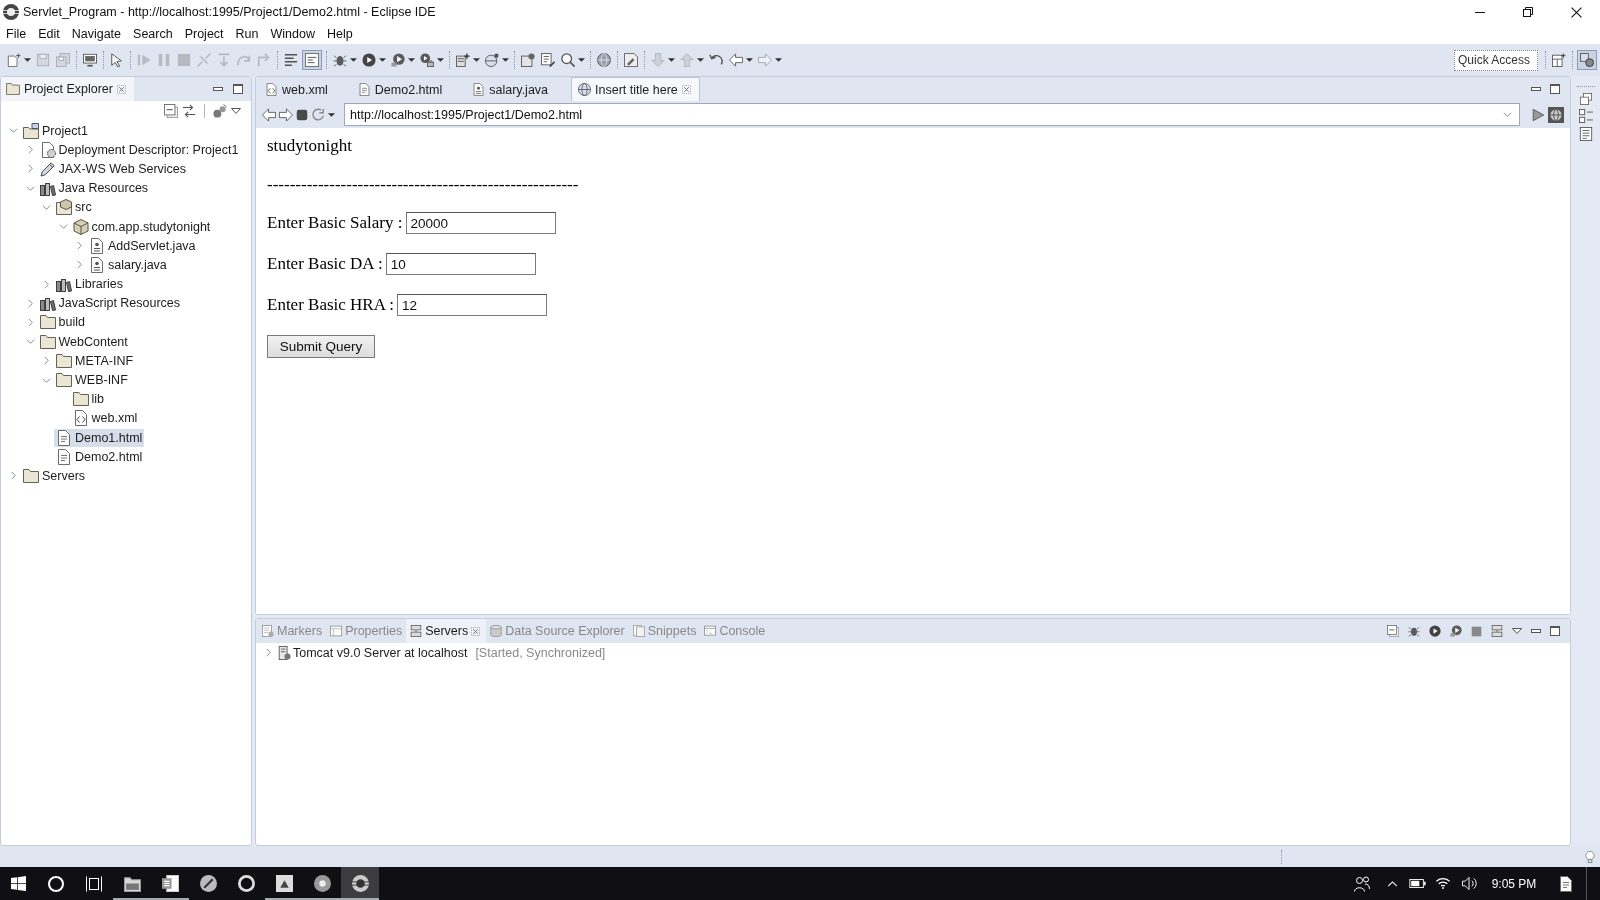 Image resolution: width=1600 pixels, height=900 pixels. Describe the element at coordinates (14, 60) in the screenshot. I see `new-file-icon` at that location.